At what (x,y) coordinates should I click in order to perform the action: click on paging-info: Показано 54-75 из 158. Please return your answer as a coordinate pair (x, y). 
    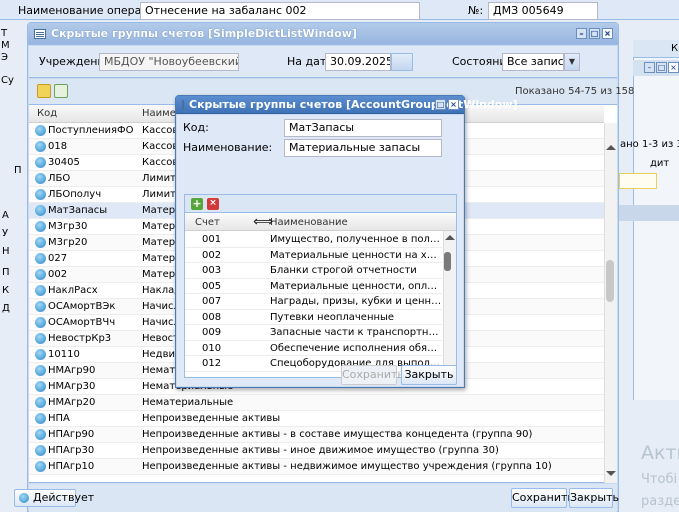
    Looking at the image, I should click on (575, 91).